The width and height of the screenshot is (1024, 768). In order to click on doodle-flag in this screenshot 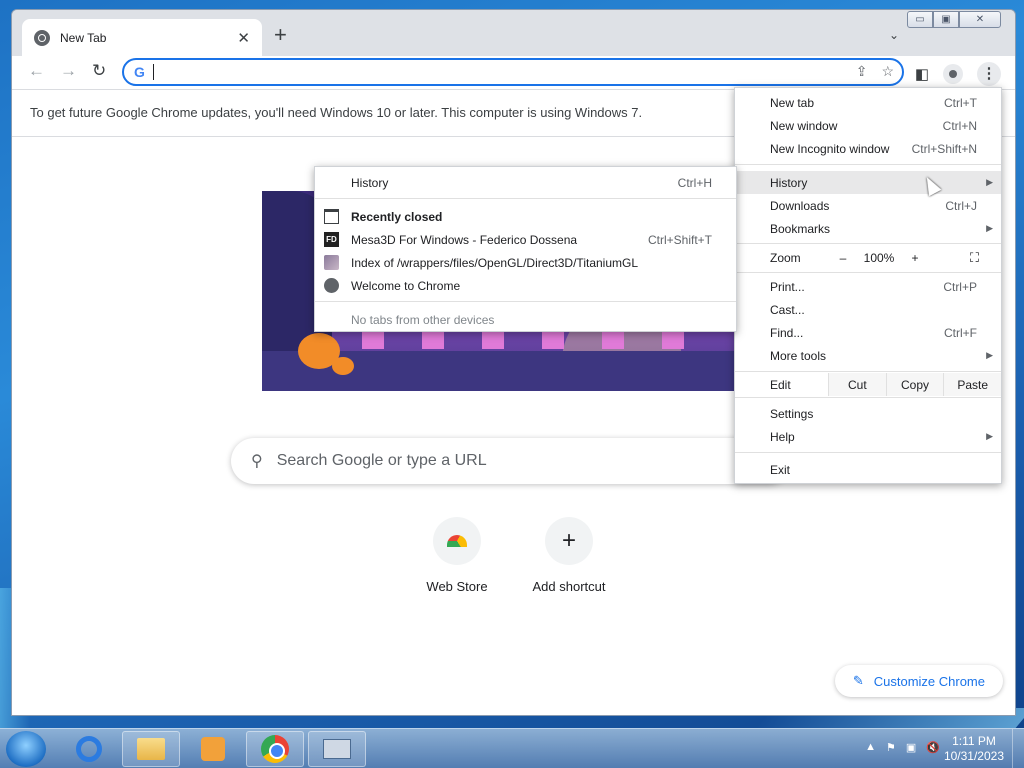, I will do `click(673, 340)`.